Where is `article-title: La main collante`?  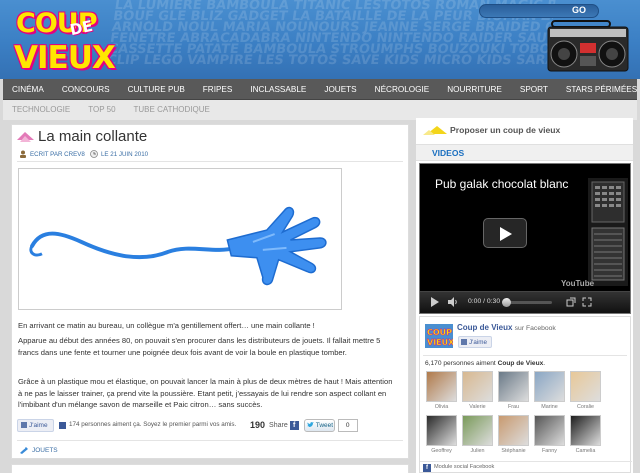 article-title: La main collante is located at coordinates (92, 136).